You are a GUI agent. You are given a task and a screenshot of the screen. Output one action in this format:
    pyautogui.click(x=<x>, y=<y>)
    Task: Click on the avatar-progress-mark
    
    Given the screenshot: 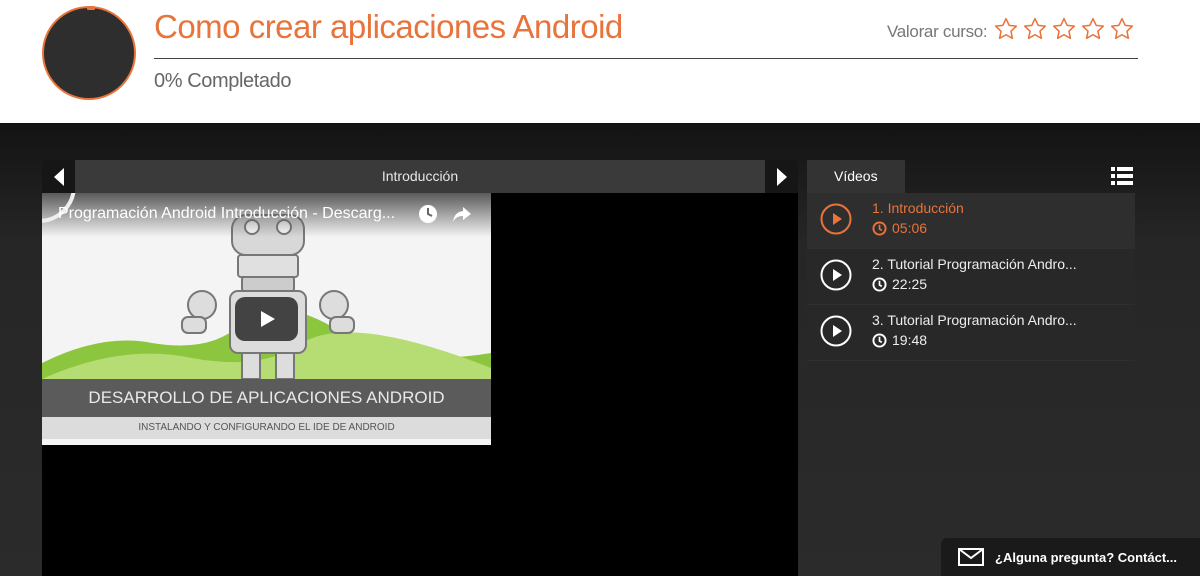 What is the action you would take?
    pyautogui.click(x=91, y=8)
    